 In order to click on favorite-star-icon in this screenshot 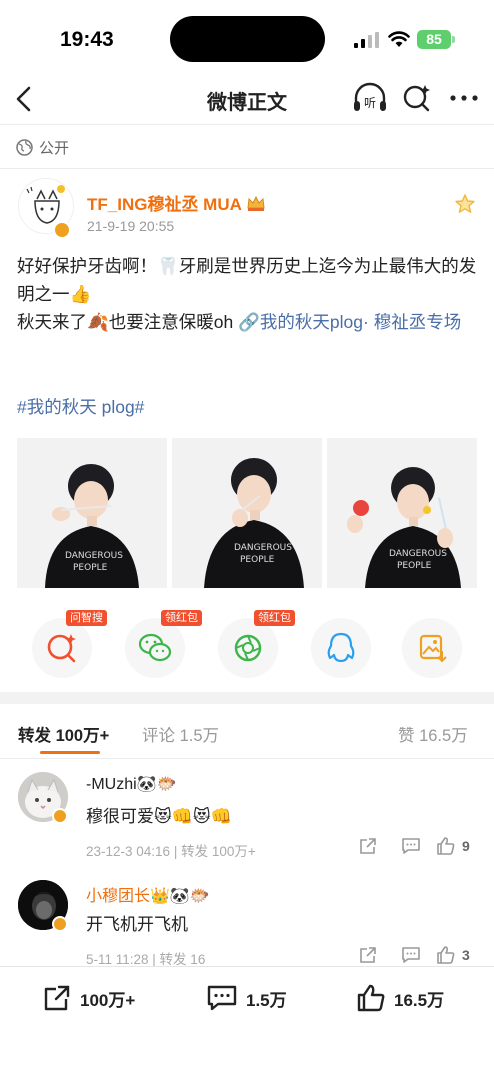, I will do `click(465, 204)`.